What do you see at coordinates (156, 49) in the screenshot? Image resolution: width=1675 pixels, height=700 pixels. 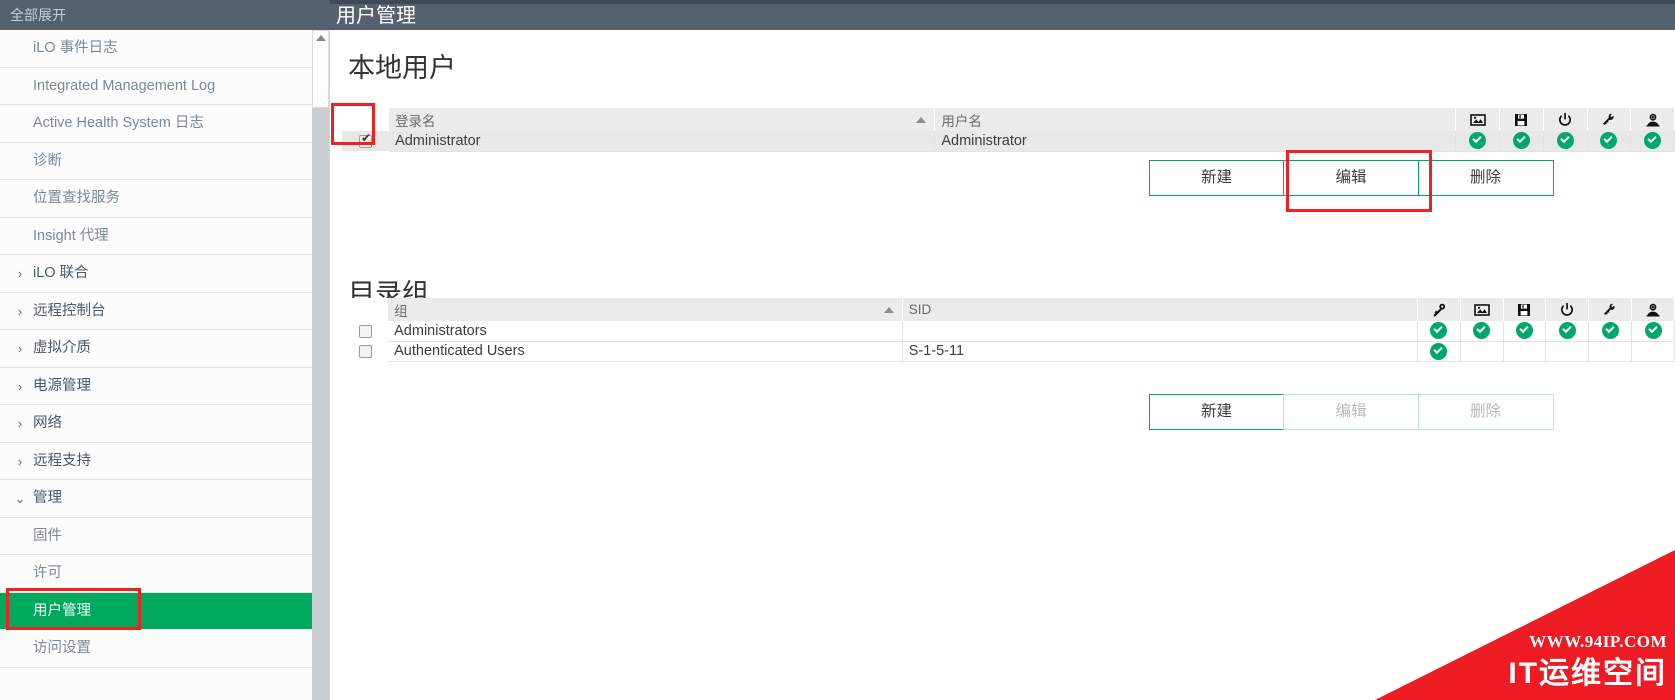 I see `sidebar-item-1: iLO 事件日志` at bounding box center [156, 49].